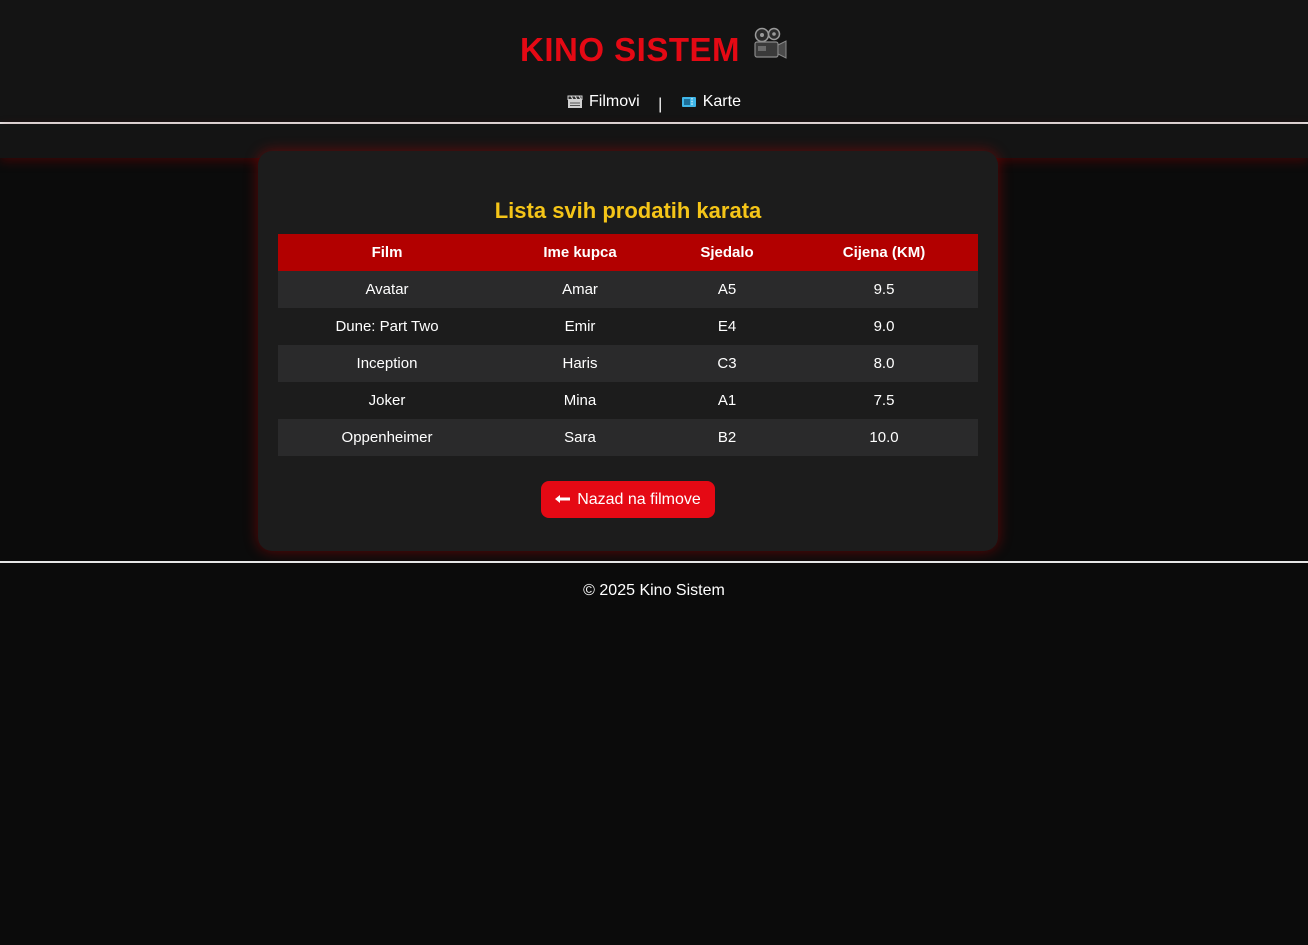  I want to click on table-row: Inception Haris C3 8.0, so click(628, 363).